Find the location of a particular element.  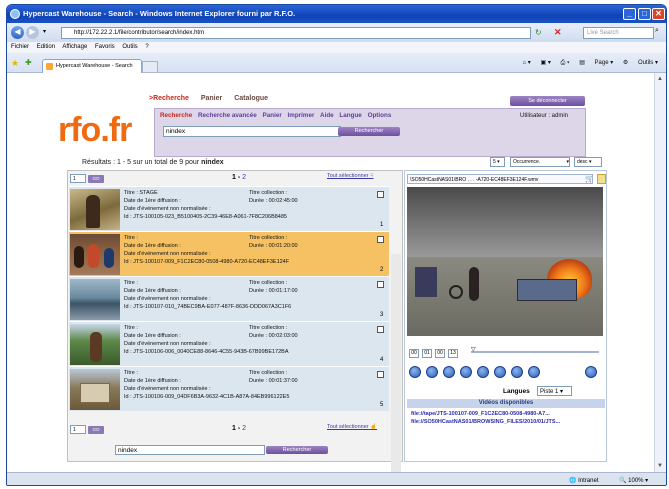

rewind-icon is located at coordinates (432, 372).